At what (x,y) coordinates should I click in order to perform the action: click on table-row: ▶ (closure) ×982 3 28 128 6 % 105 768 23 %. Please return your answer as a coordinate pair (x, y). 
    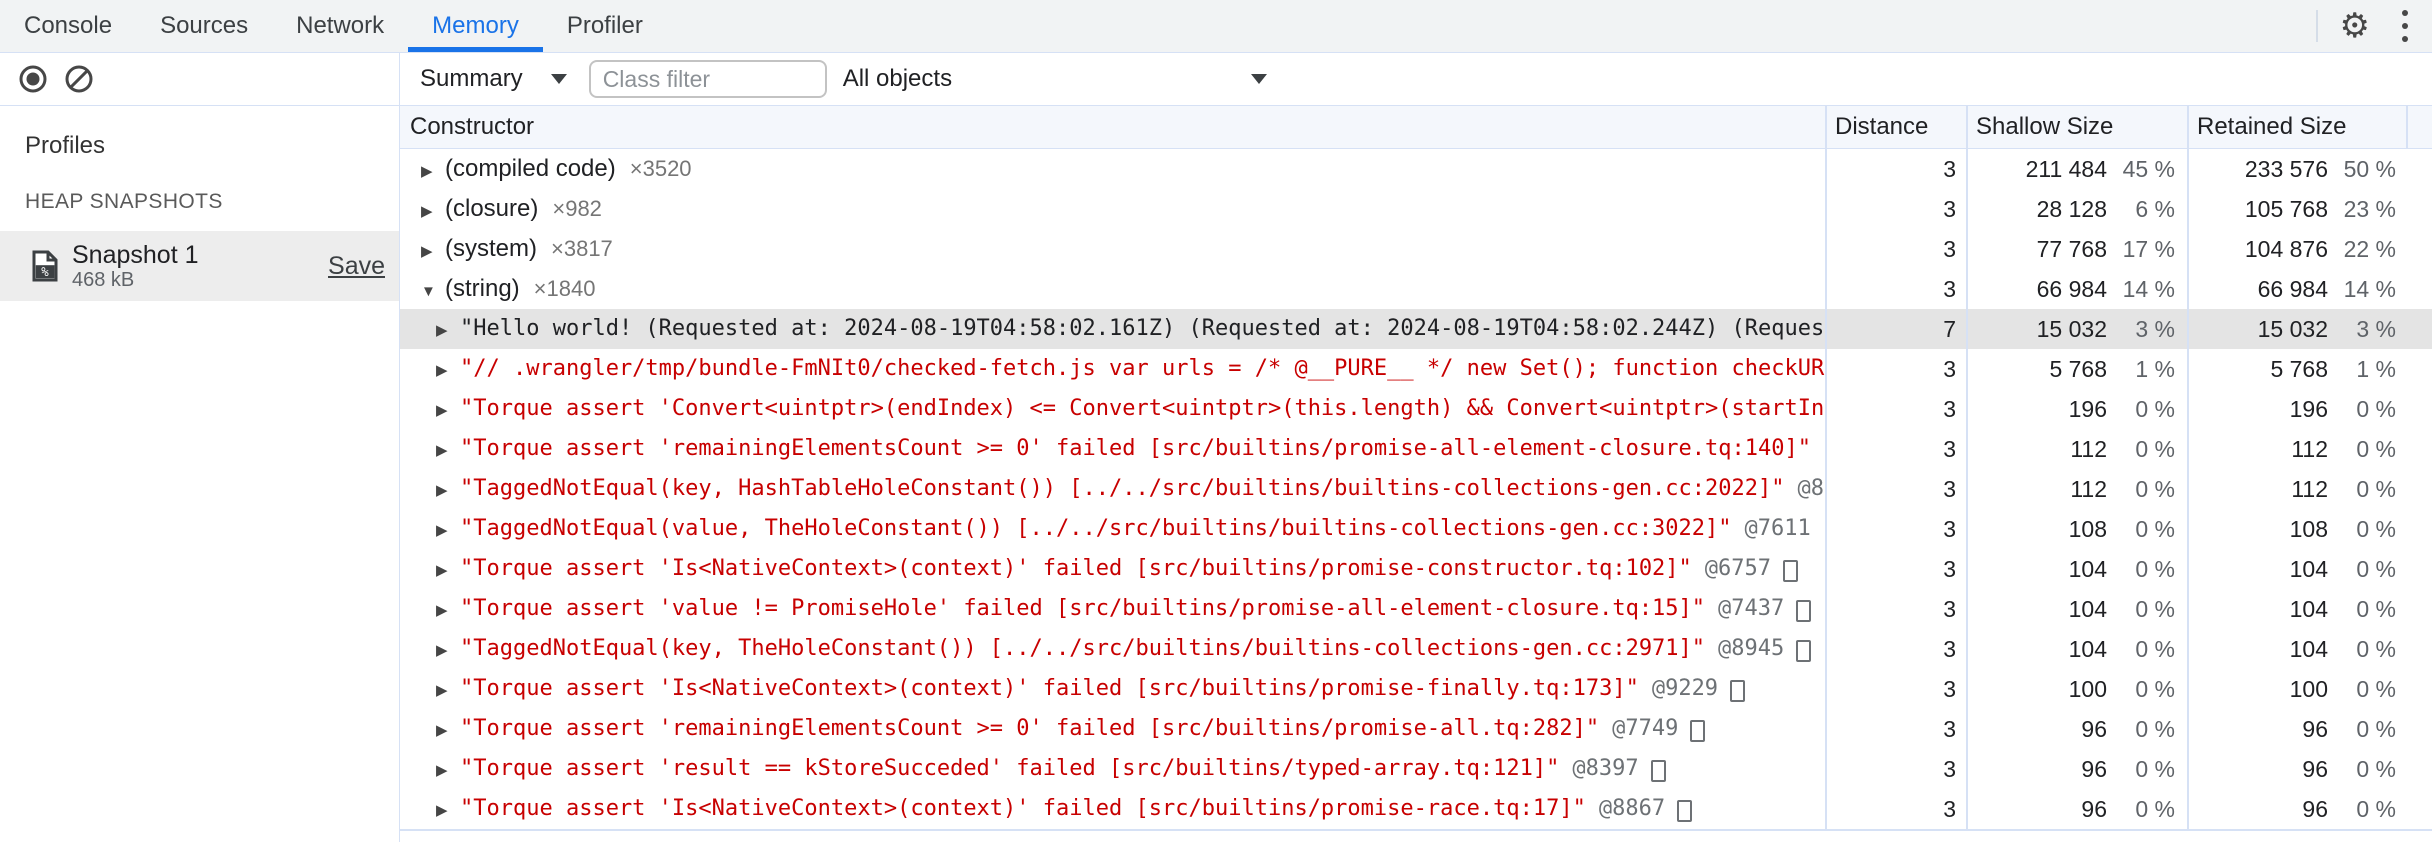
    Looking at the image, I should click on (1416, 209).